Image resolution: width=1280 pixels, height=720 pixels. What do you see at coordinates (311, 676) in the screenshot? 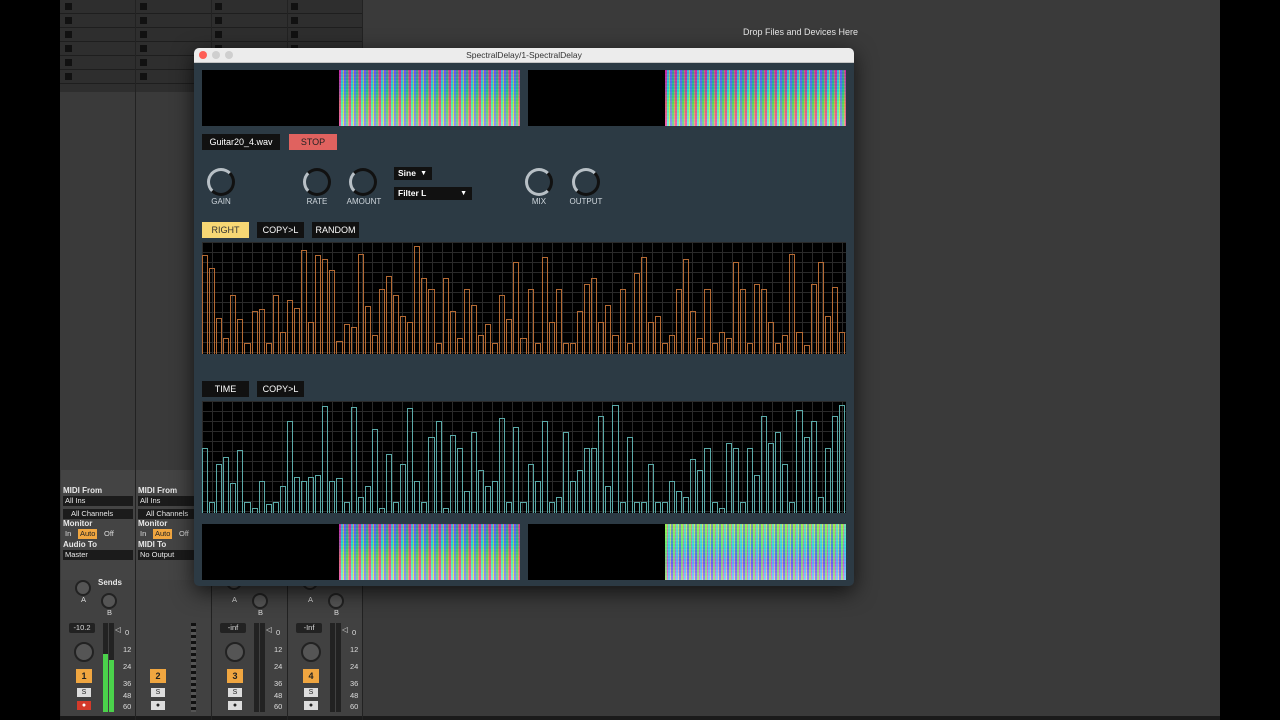
I see `track-activator-button: 4` at bounding box center [311, 676].